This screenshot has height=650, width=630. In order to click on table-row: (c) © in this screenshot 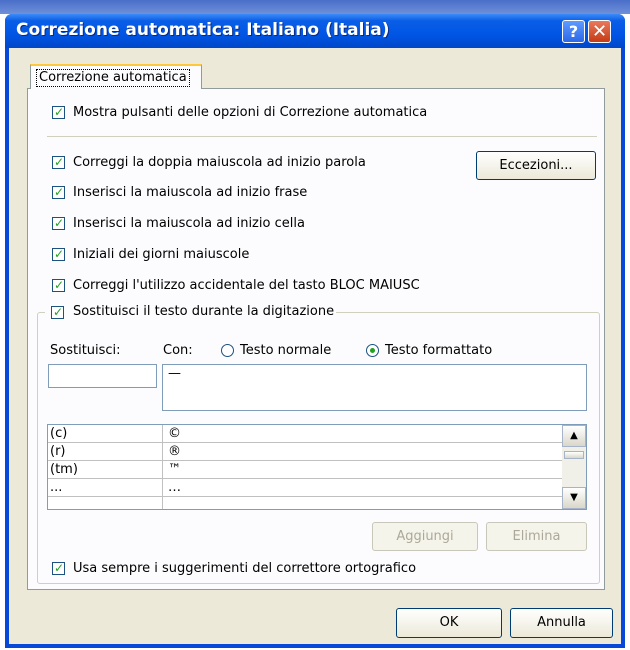, I will do `click(306, 434)`.